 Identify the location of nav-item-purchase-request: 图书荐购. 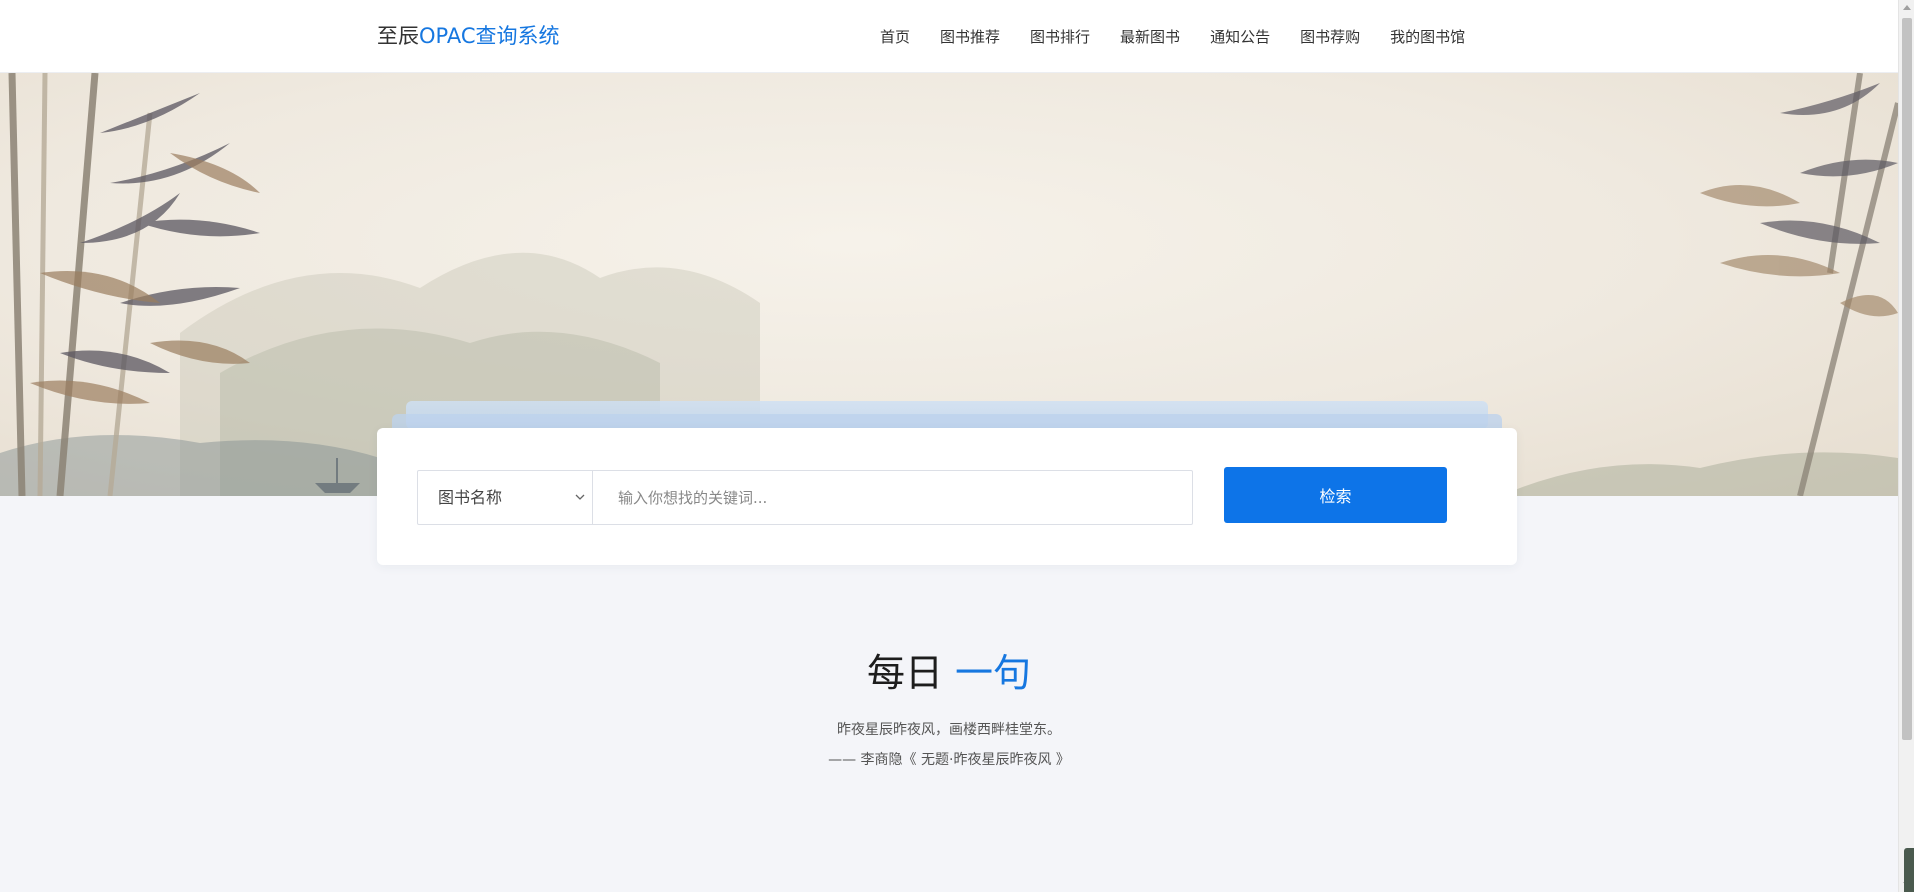
(1330, 37).